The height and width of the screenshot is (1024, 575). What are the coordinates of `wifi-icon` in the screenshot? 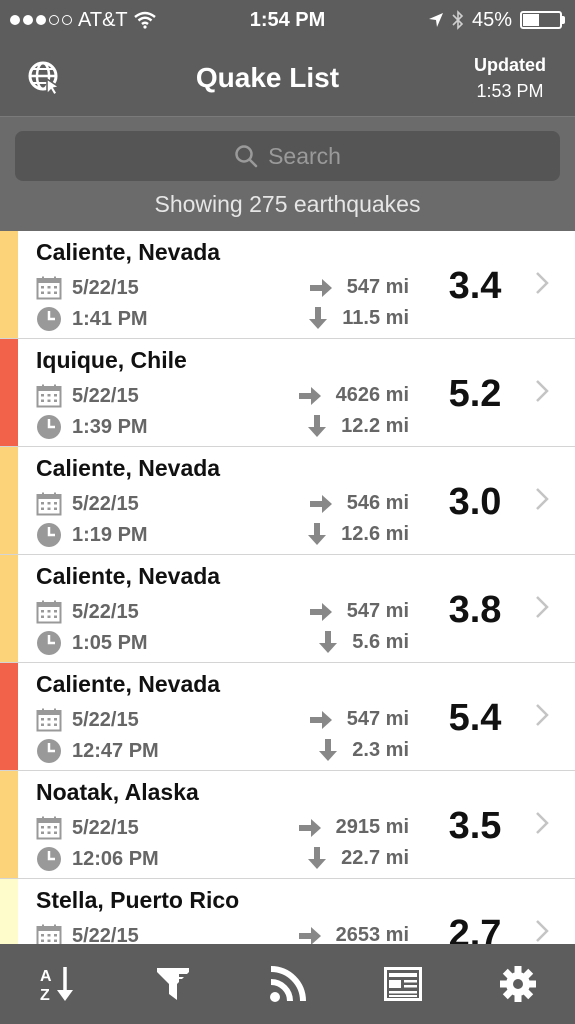 It's located at (144, 20).